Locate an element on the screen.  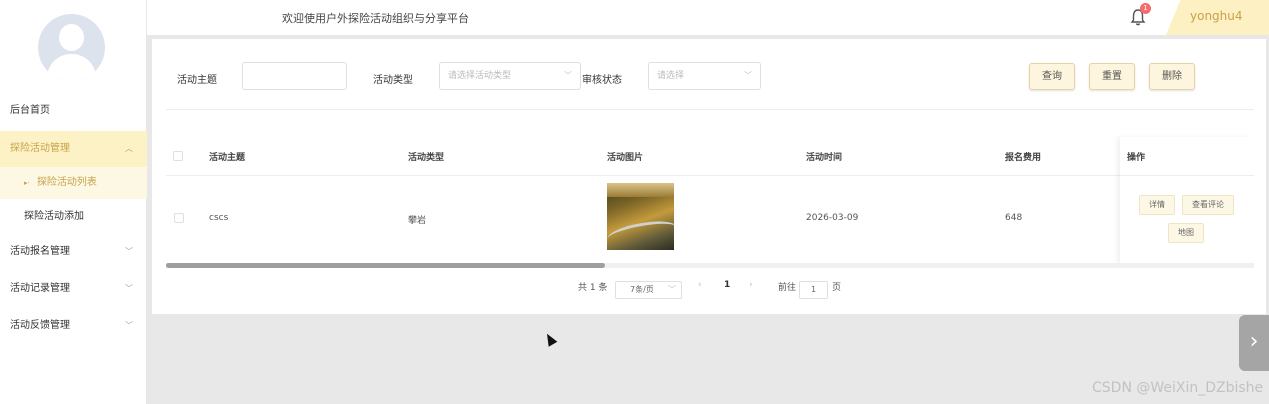
map-button: 地图 is located at coordinates (1186, 233).